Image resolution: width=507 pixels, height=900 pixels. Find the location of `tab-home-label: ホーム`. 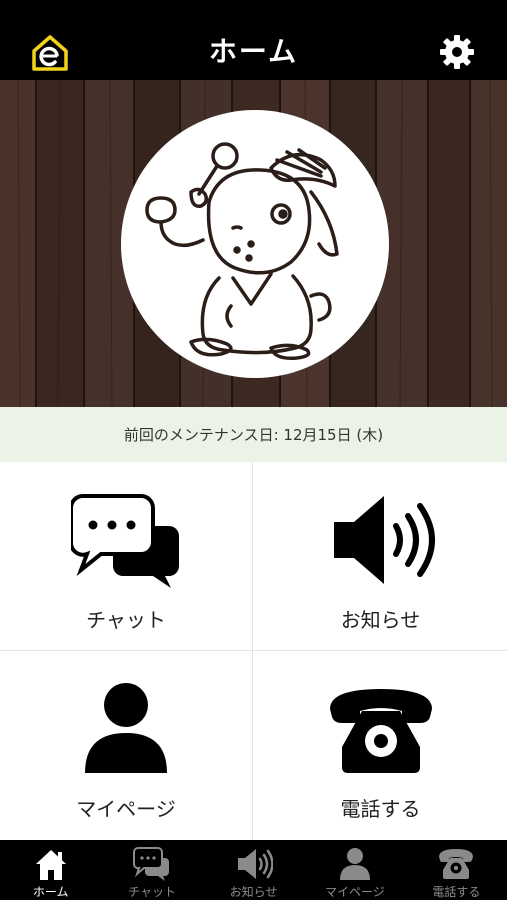

tab-home-label: ホーム is located at coordinates (50, 892).